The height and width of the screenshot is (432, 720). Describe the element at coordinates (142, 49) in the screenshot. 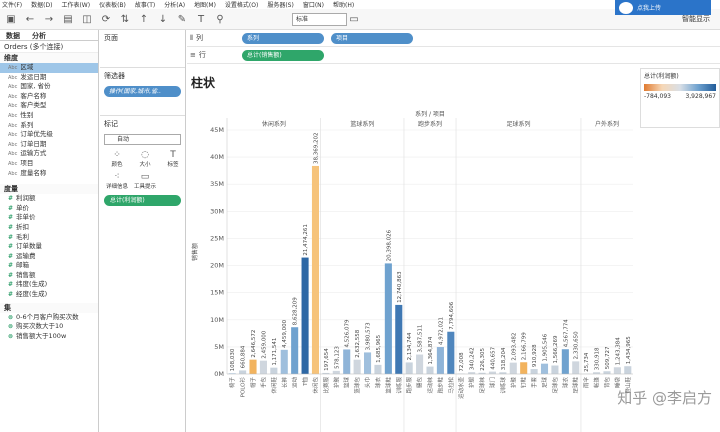

I see `pages-card: 页面` at that location.